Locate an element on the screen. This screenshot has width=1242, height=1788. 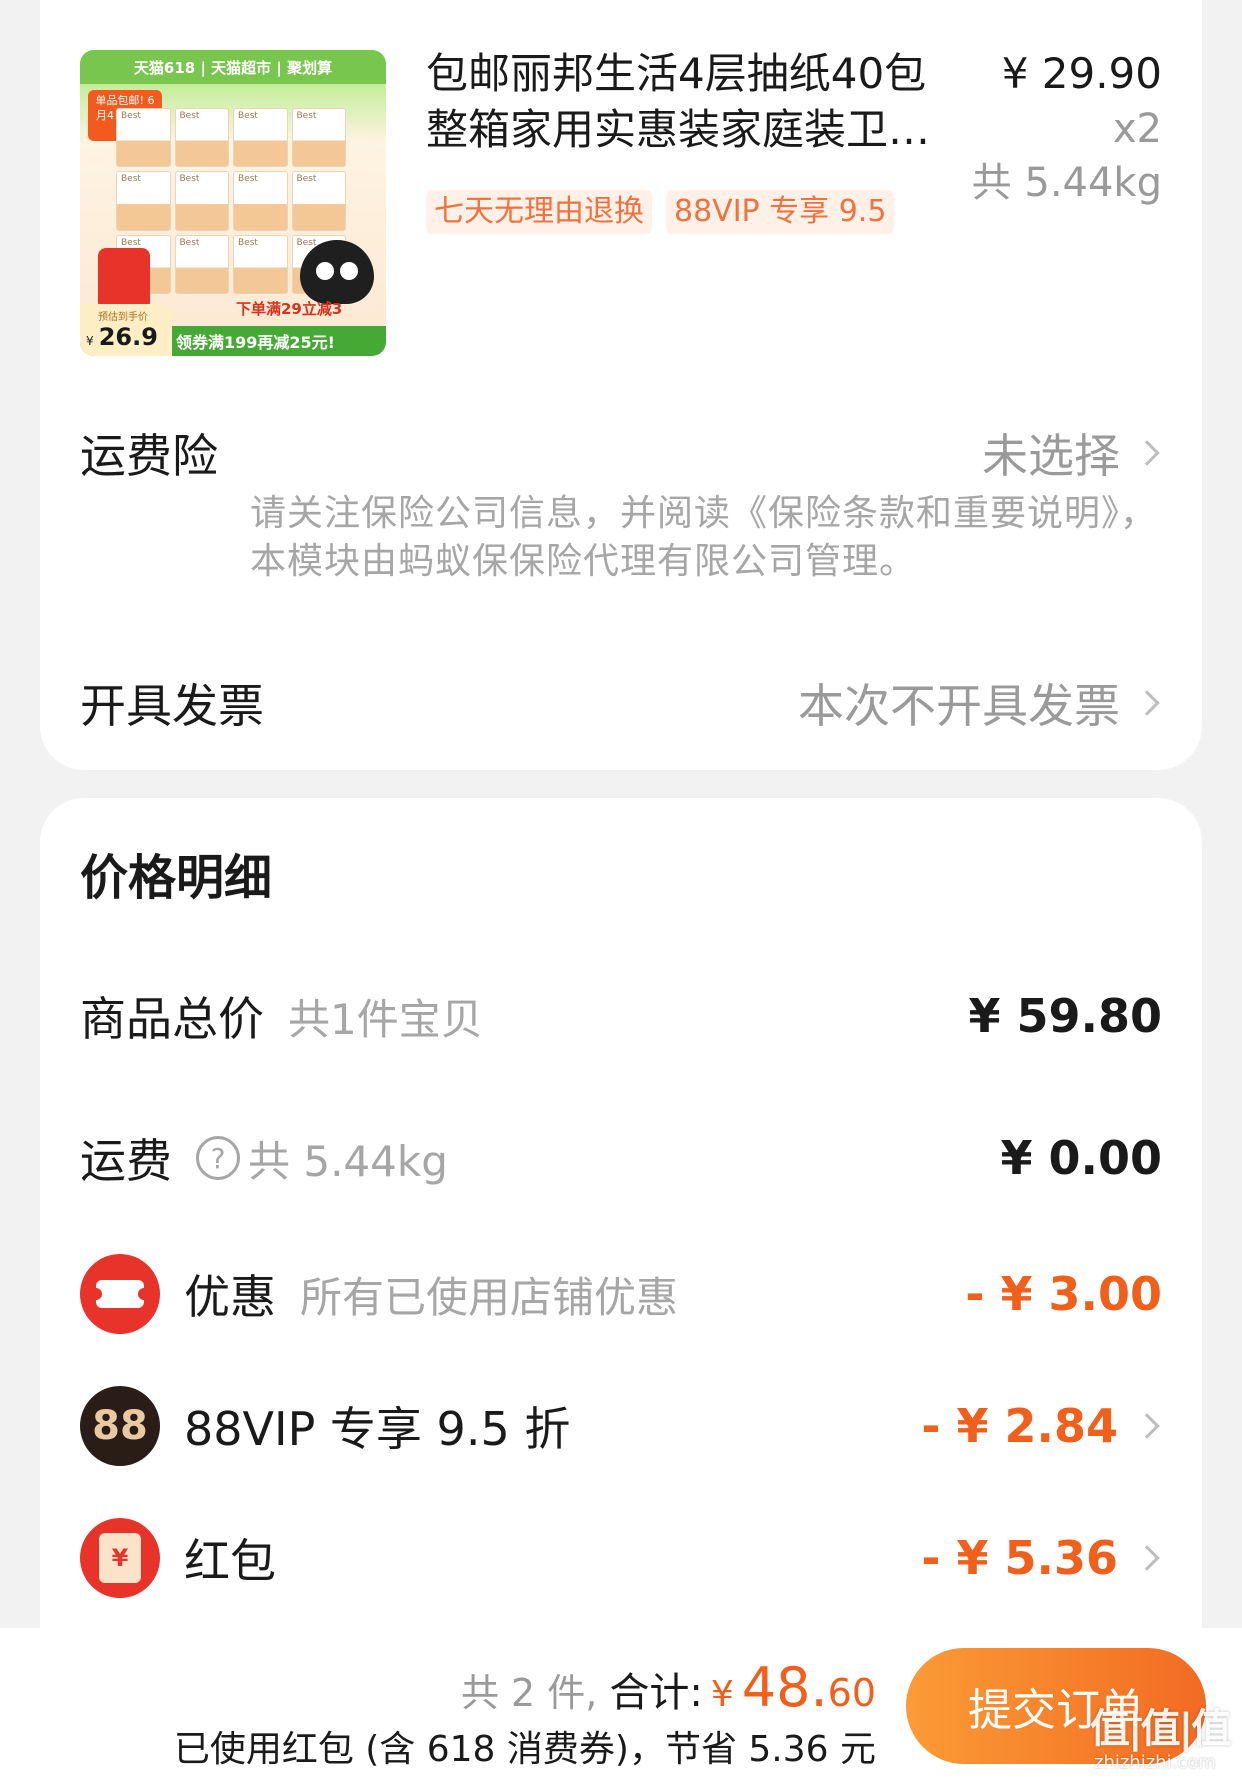
product-image-coupon: 领券满199再减25元! is located at coordinates (255, 342).